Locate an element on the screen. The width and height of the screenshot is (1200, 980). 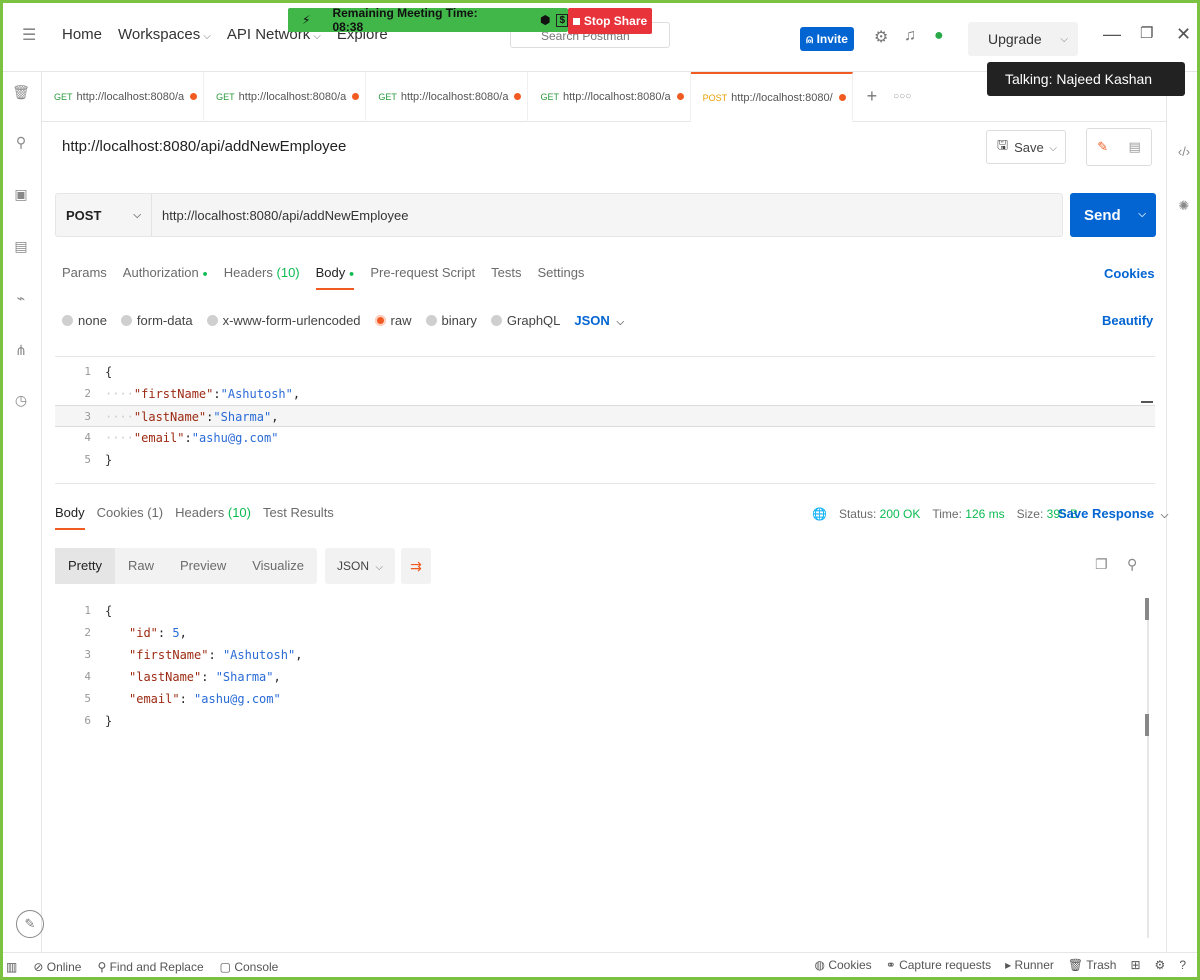
json-key: "email" is located at coordinates (159, 438).